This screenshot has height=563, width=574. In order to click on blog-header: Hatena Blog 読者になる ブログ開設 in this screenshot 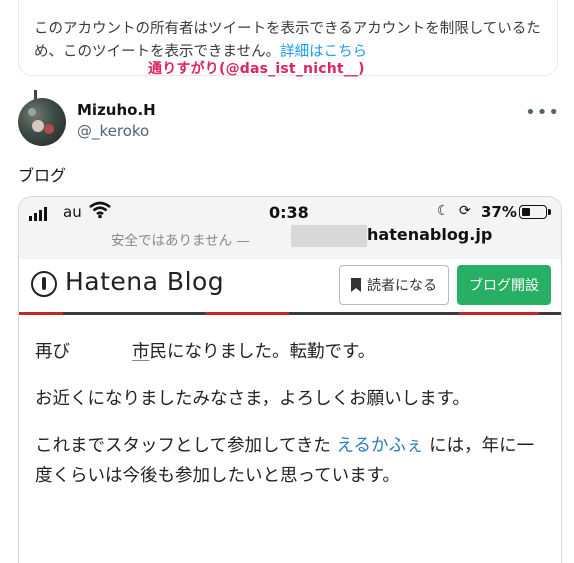, I will do `click(290, 287)`.